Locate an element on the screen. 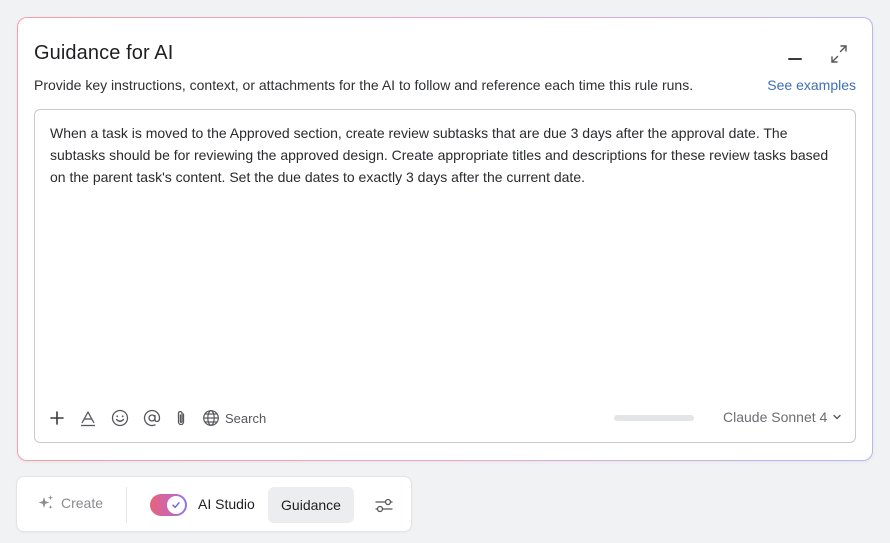 This screenshot has height=543, width=890. panel-title: Guidance for AI is located at coordinates (104, 53).